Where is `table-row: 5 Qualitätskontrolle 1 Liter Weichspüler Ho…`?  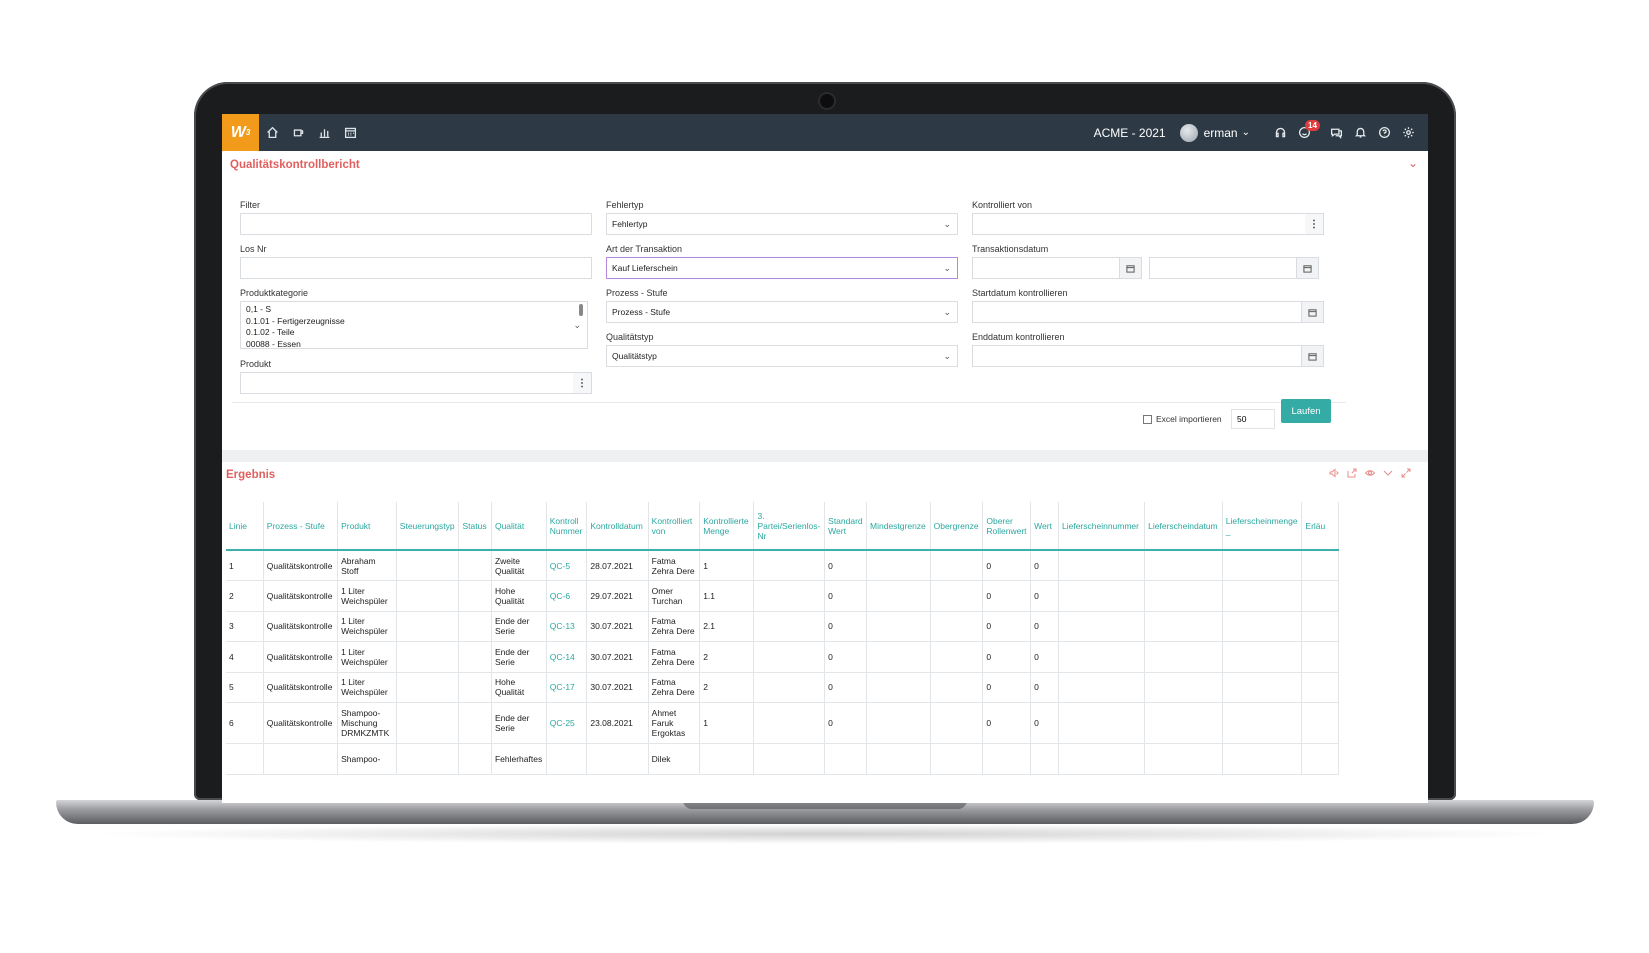 table-row: 5 Qualitätskontrolle 1 Liter Weichspüler Ho… is located at coordinates (782, 687).